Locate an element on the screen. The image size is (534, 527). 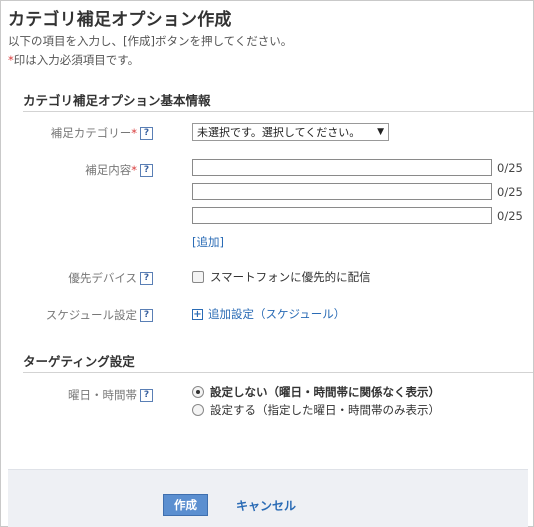
add-schedule-link: + 追加設定（スケジュール） is located at coordinates (268, 314).